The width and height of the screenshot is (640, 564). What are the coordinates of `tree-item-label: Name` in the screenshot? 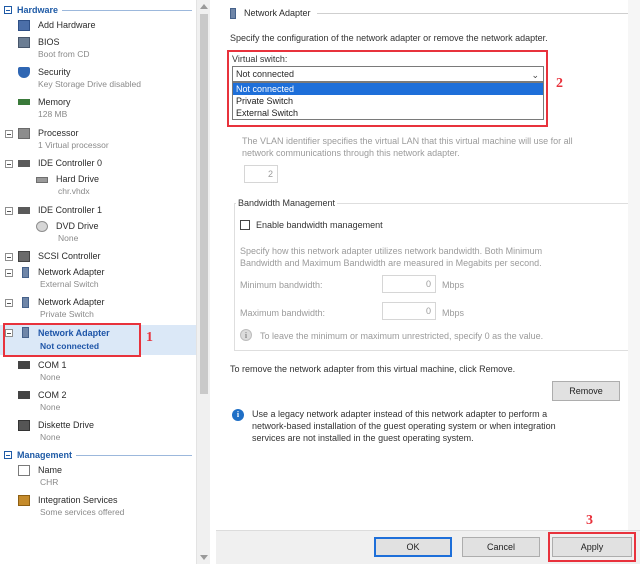 It's located at (50, 470).